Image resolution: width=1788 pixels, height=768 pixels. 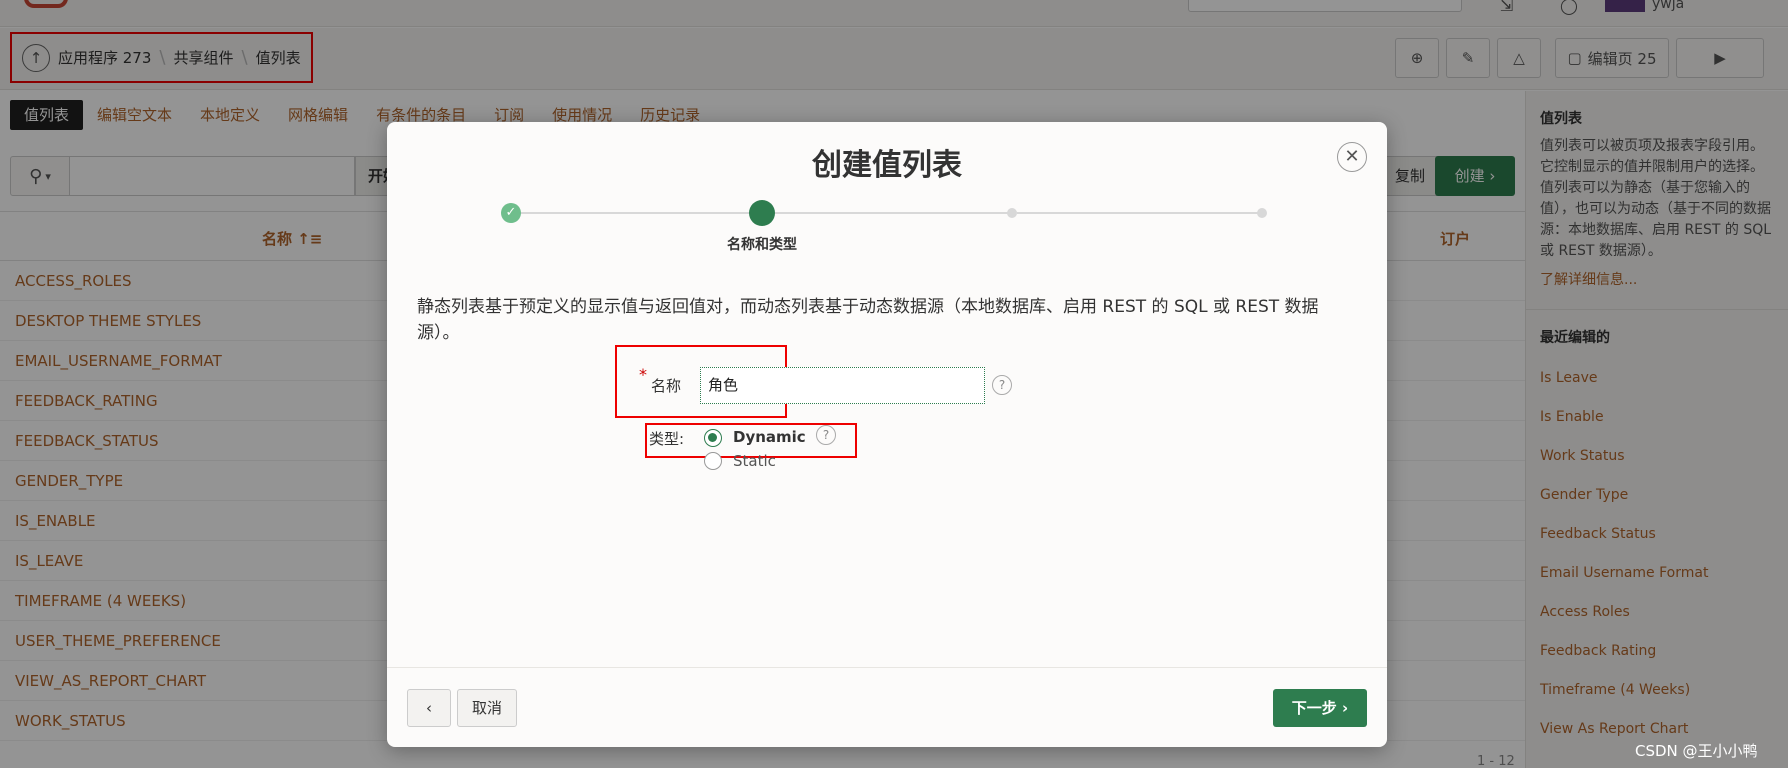 I want to click on name-input: 角色, so click(x=842, y=385).